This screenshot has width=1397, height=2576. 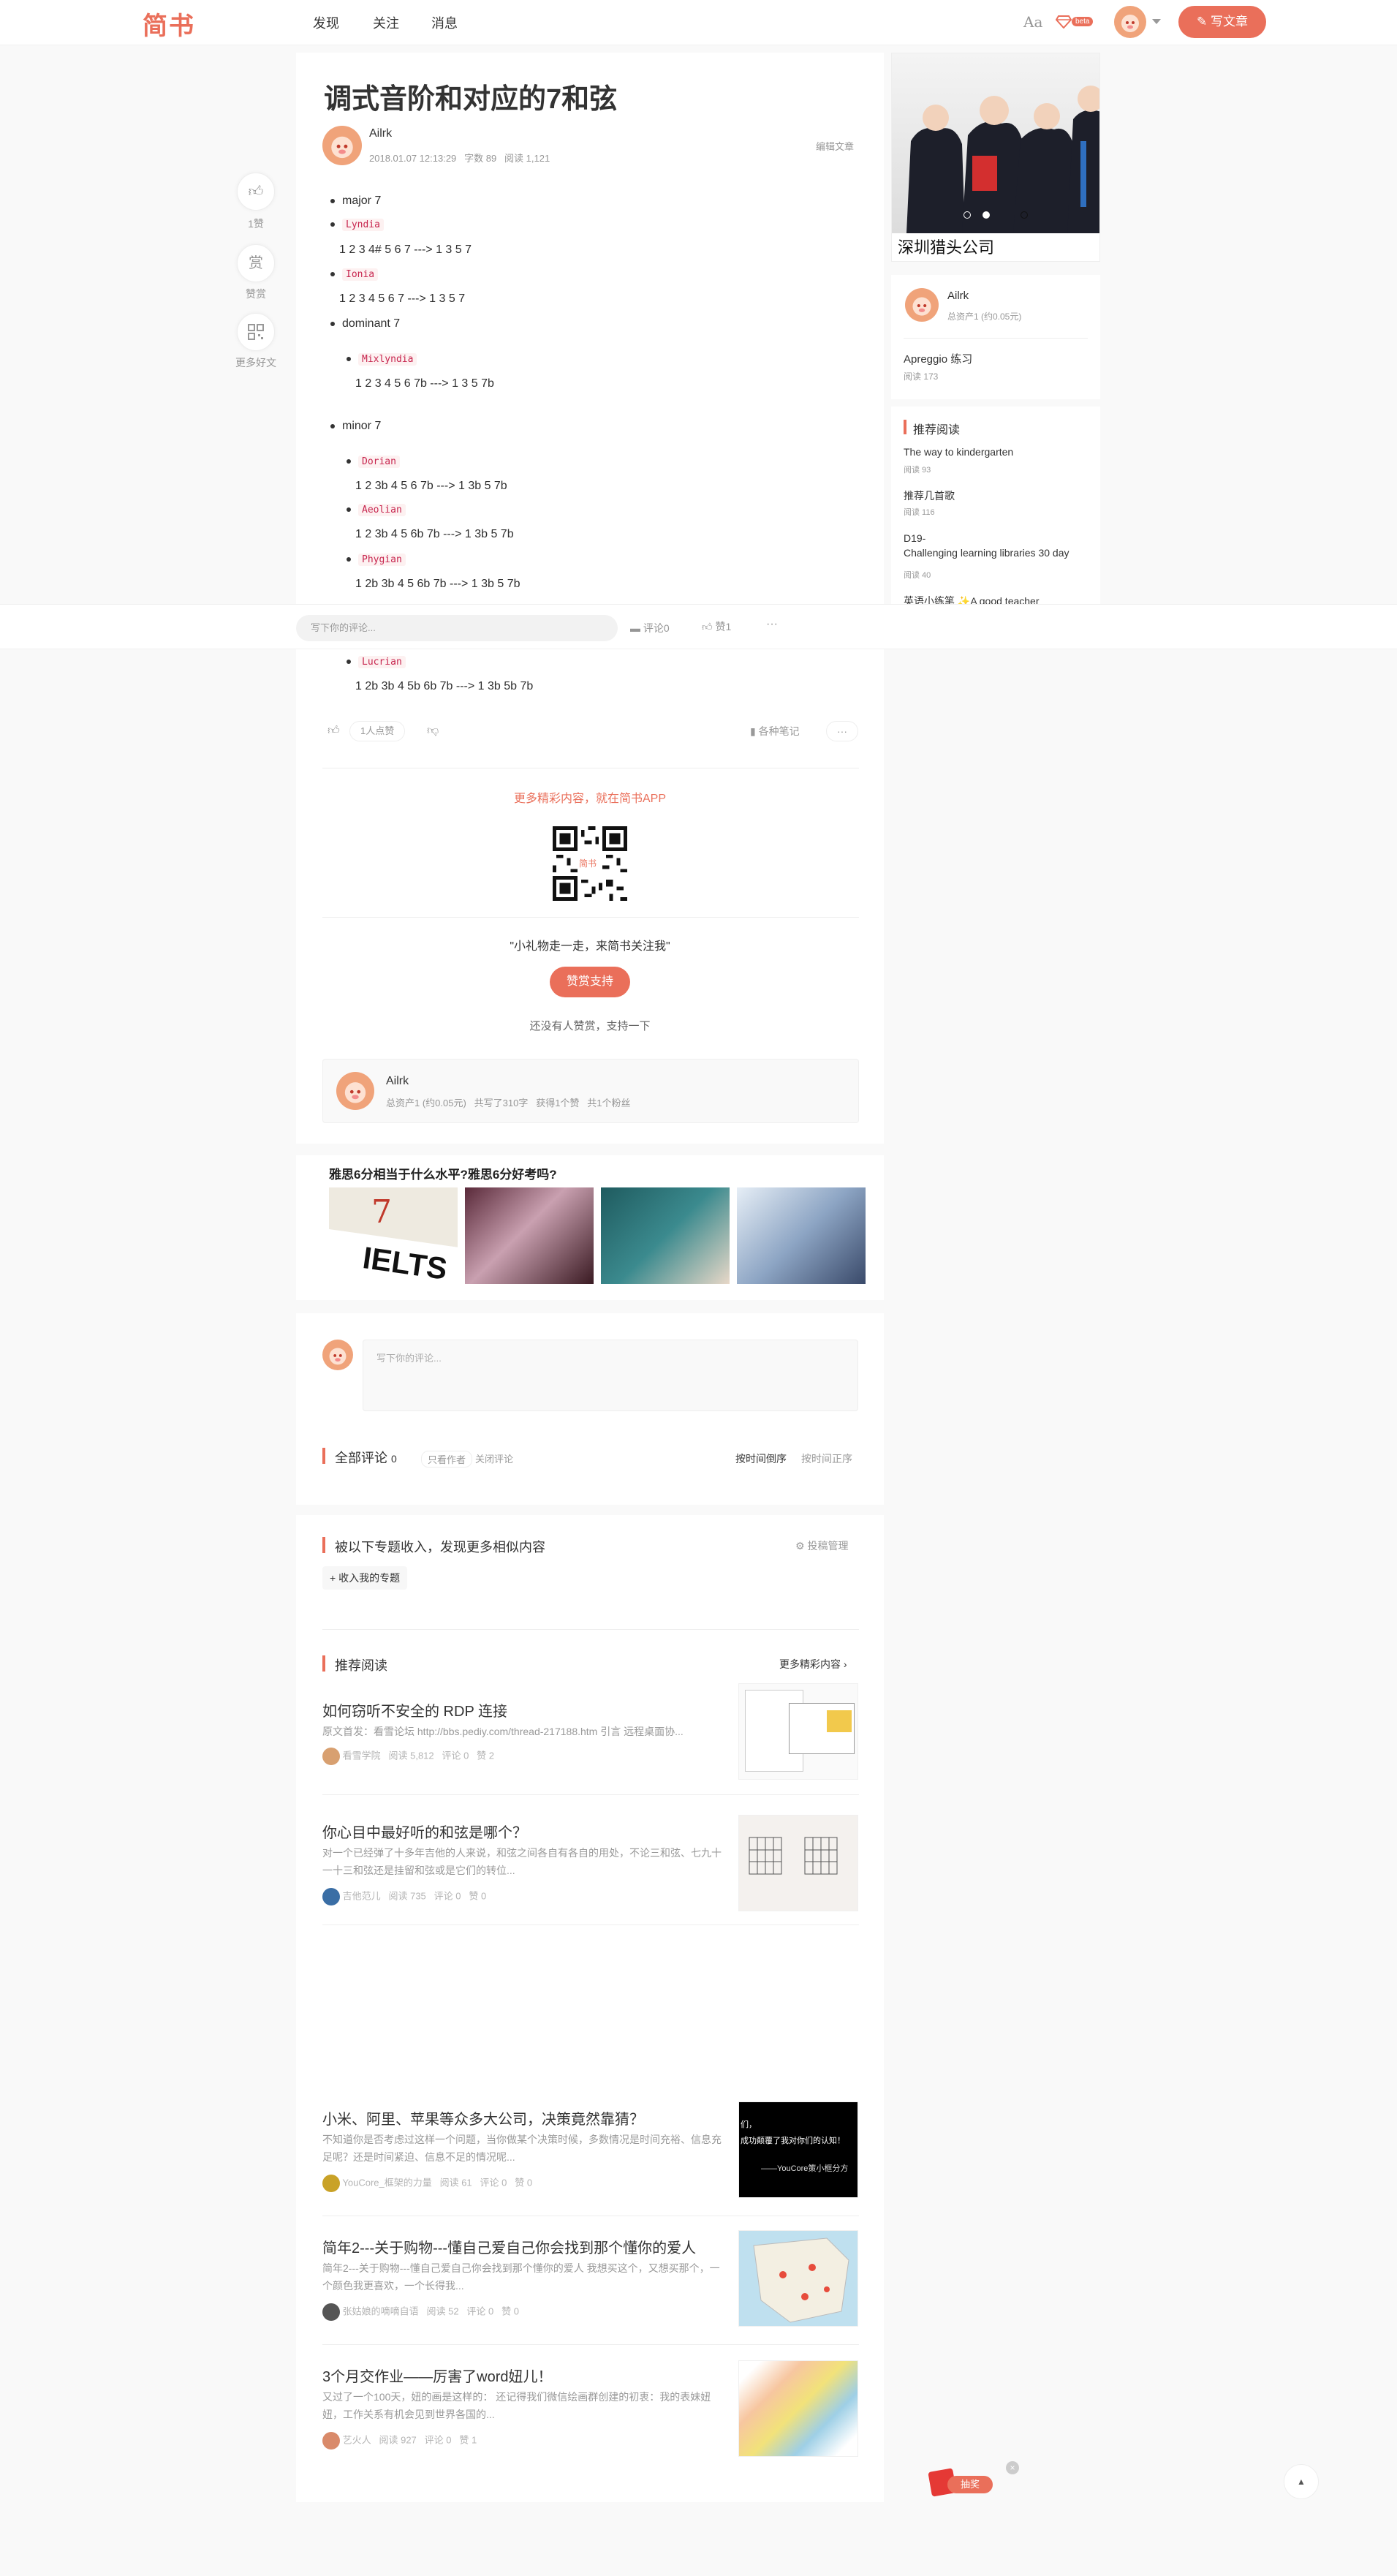 What do you see at coordinates (426, 1103) in the screenshot?
I see `stat-assets: 总资产1 (约0.05元)` at bounding box center [426, 1103].